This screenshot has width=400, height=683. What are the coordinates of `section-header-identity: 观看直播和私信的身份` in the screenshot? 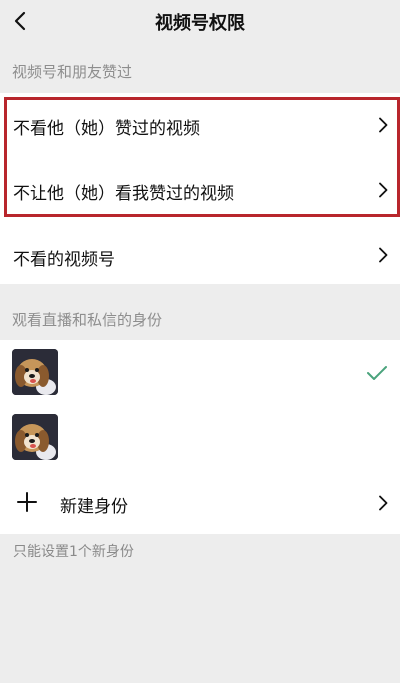 It's located at (87, 320).